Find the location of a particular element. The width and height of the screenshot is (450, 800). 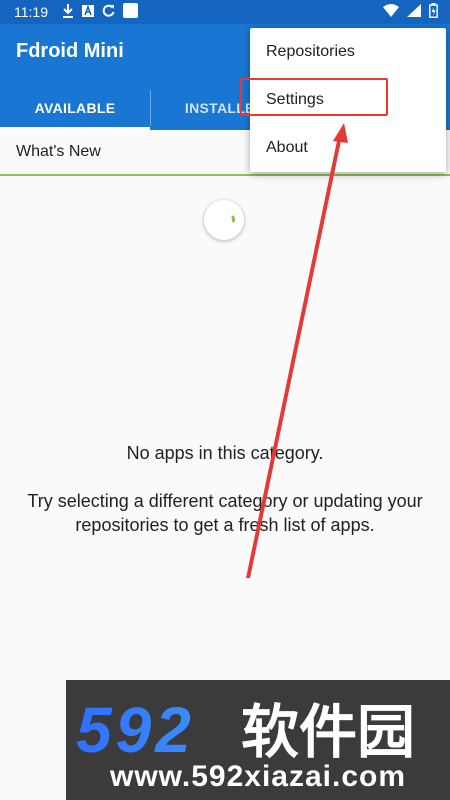

menu-item-about: About is located at coordinates (348, 148).